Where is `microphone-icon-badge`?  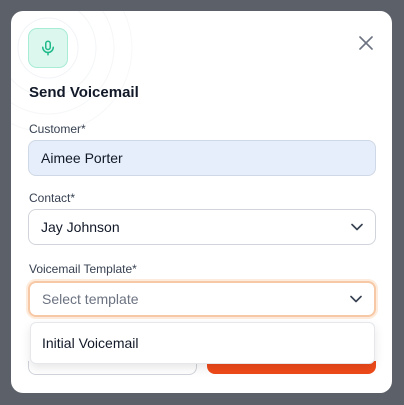 microphone-icon-badge is located at coordinates (48, 48).